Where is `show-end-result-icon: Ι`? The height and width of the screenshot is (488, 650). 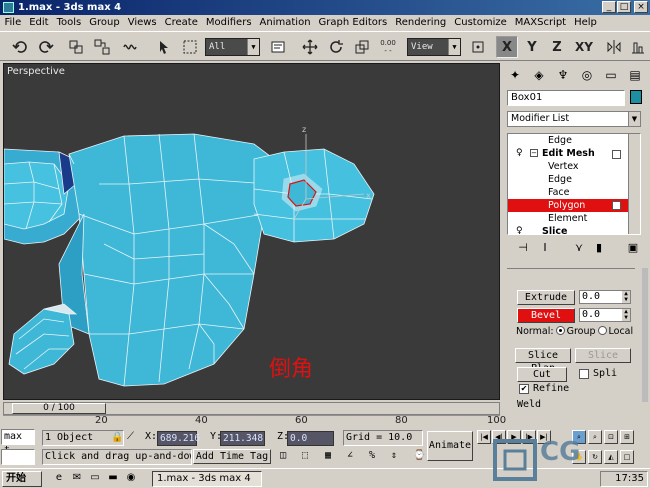
show-end-result-icon: Ι is located at coordinates (545, 249).